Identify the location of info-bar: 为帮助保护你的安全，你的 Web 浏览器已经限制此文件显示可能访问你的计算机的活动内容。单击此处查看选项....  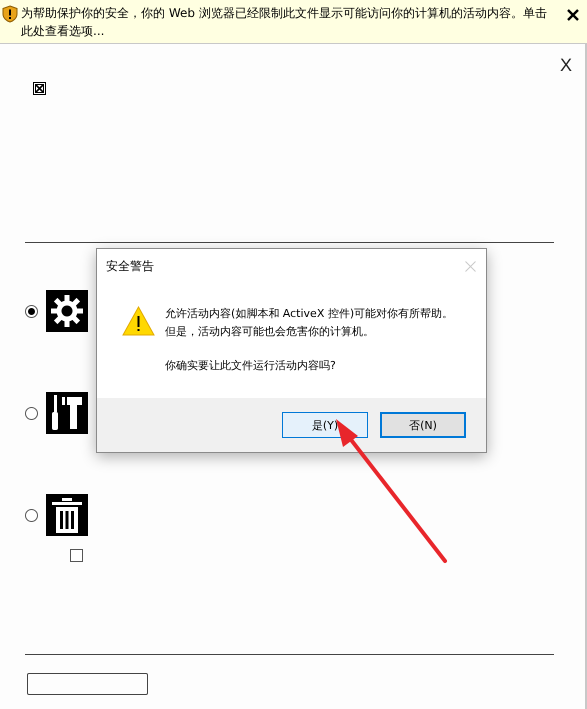
(293, 22).